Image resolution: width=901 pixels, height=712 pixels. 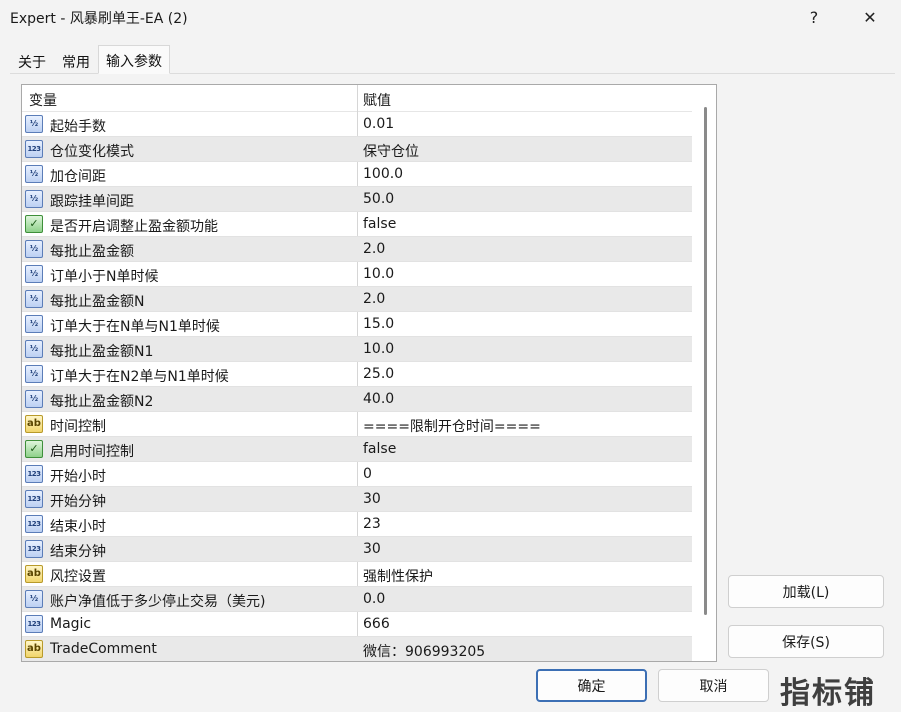 What do you see at coordinates (78, 552) in the screenshot?
I see `parameter-name: 结束分钟` at bounding box center [78, 552].